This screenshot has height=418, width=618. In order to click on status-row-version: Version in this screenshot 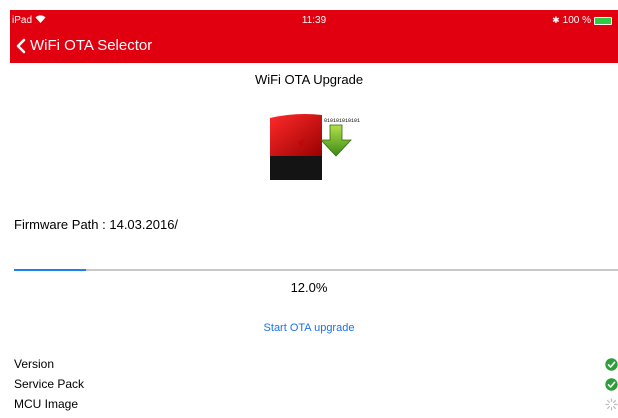, I will do `click(34, 364)`.